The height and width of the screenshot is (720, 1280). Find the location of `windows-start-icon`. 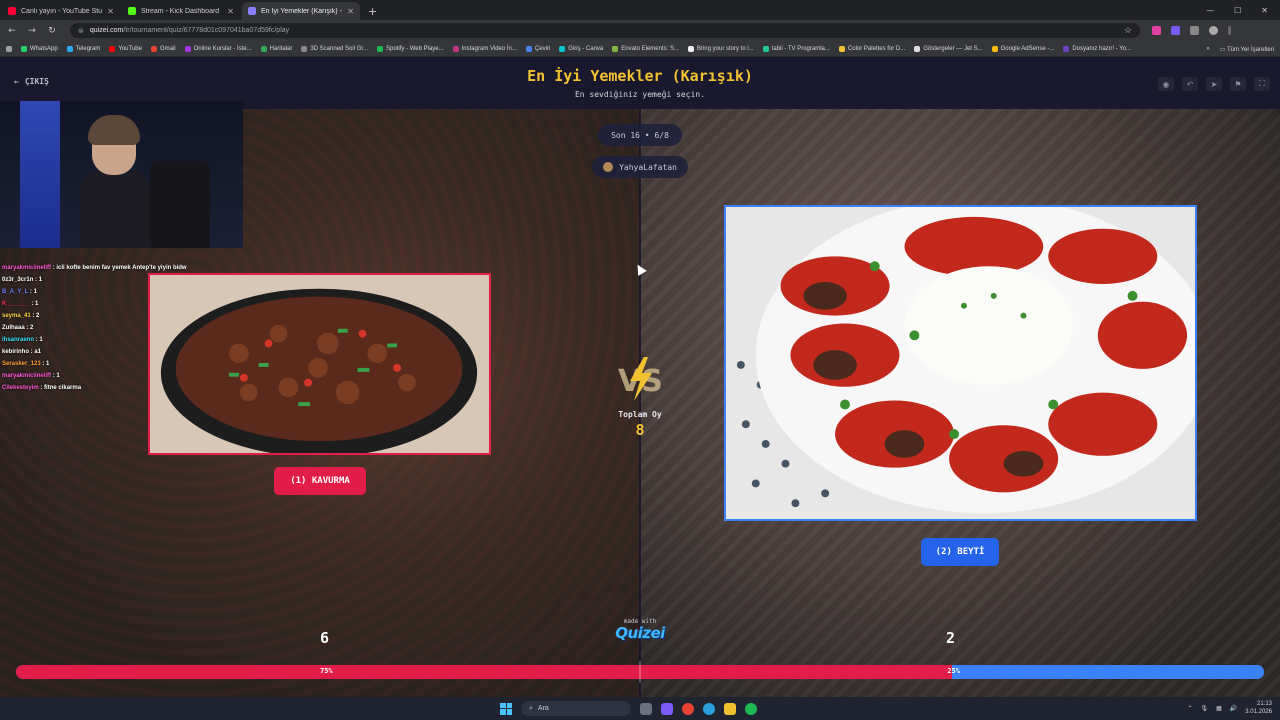

windows-start-icon is located at coordinates (506, 708).